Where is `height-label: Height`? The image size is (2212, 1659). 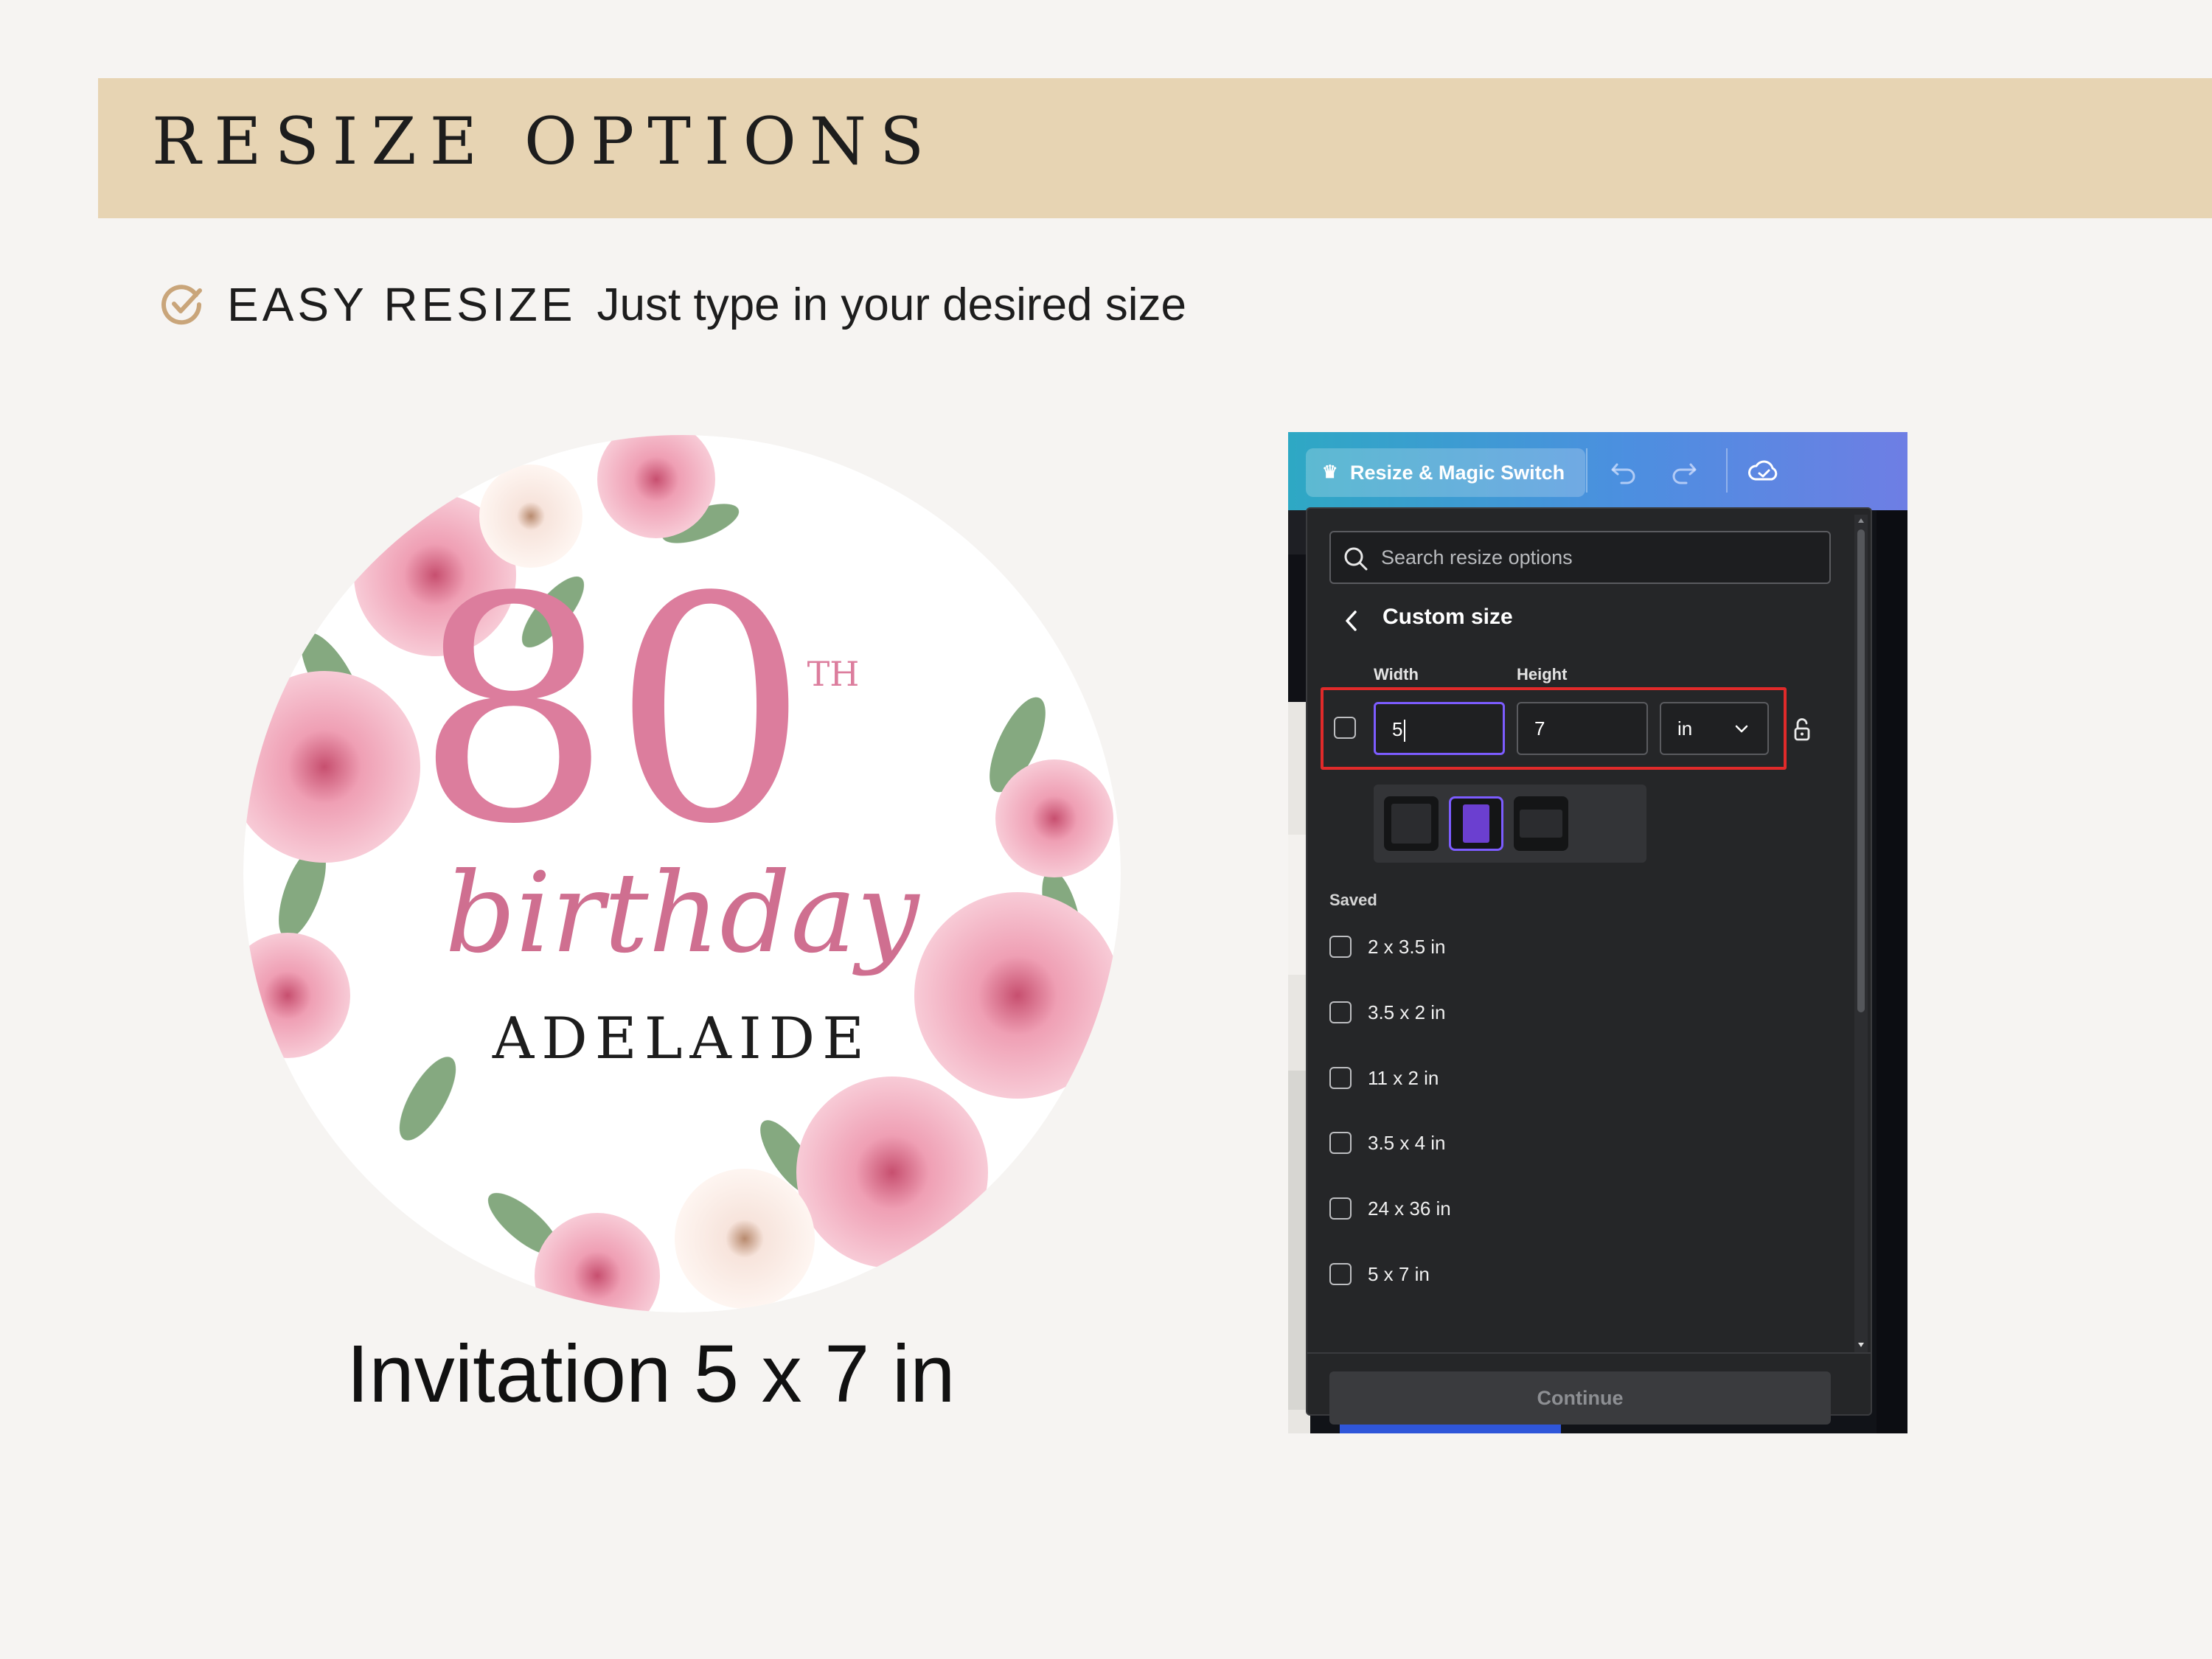
height-label: Height is located at coordinates (1542, 674).